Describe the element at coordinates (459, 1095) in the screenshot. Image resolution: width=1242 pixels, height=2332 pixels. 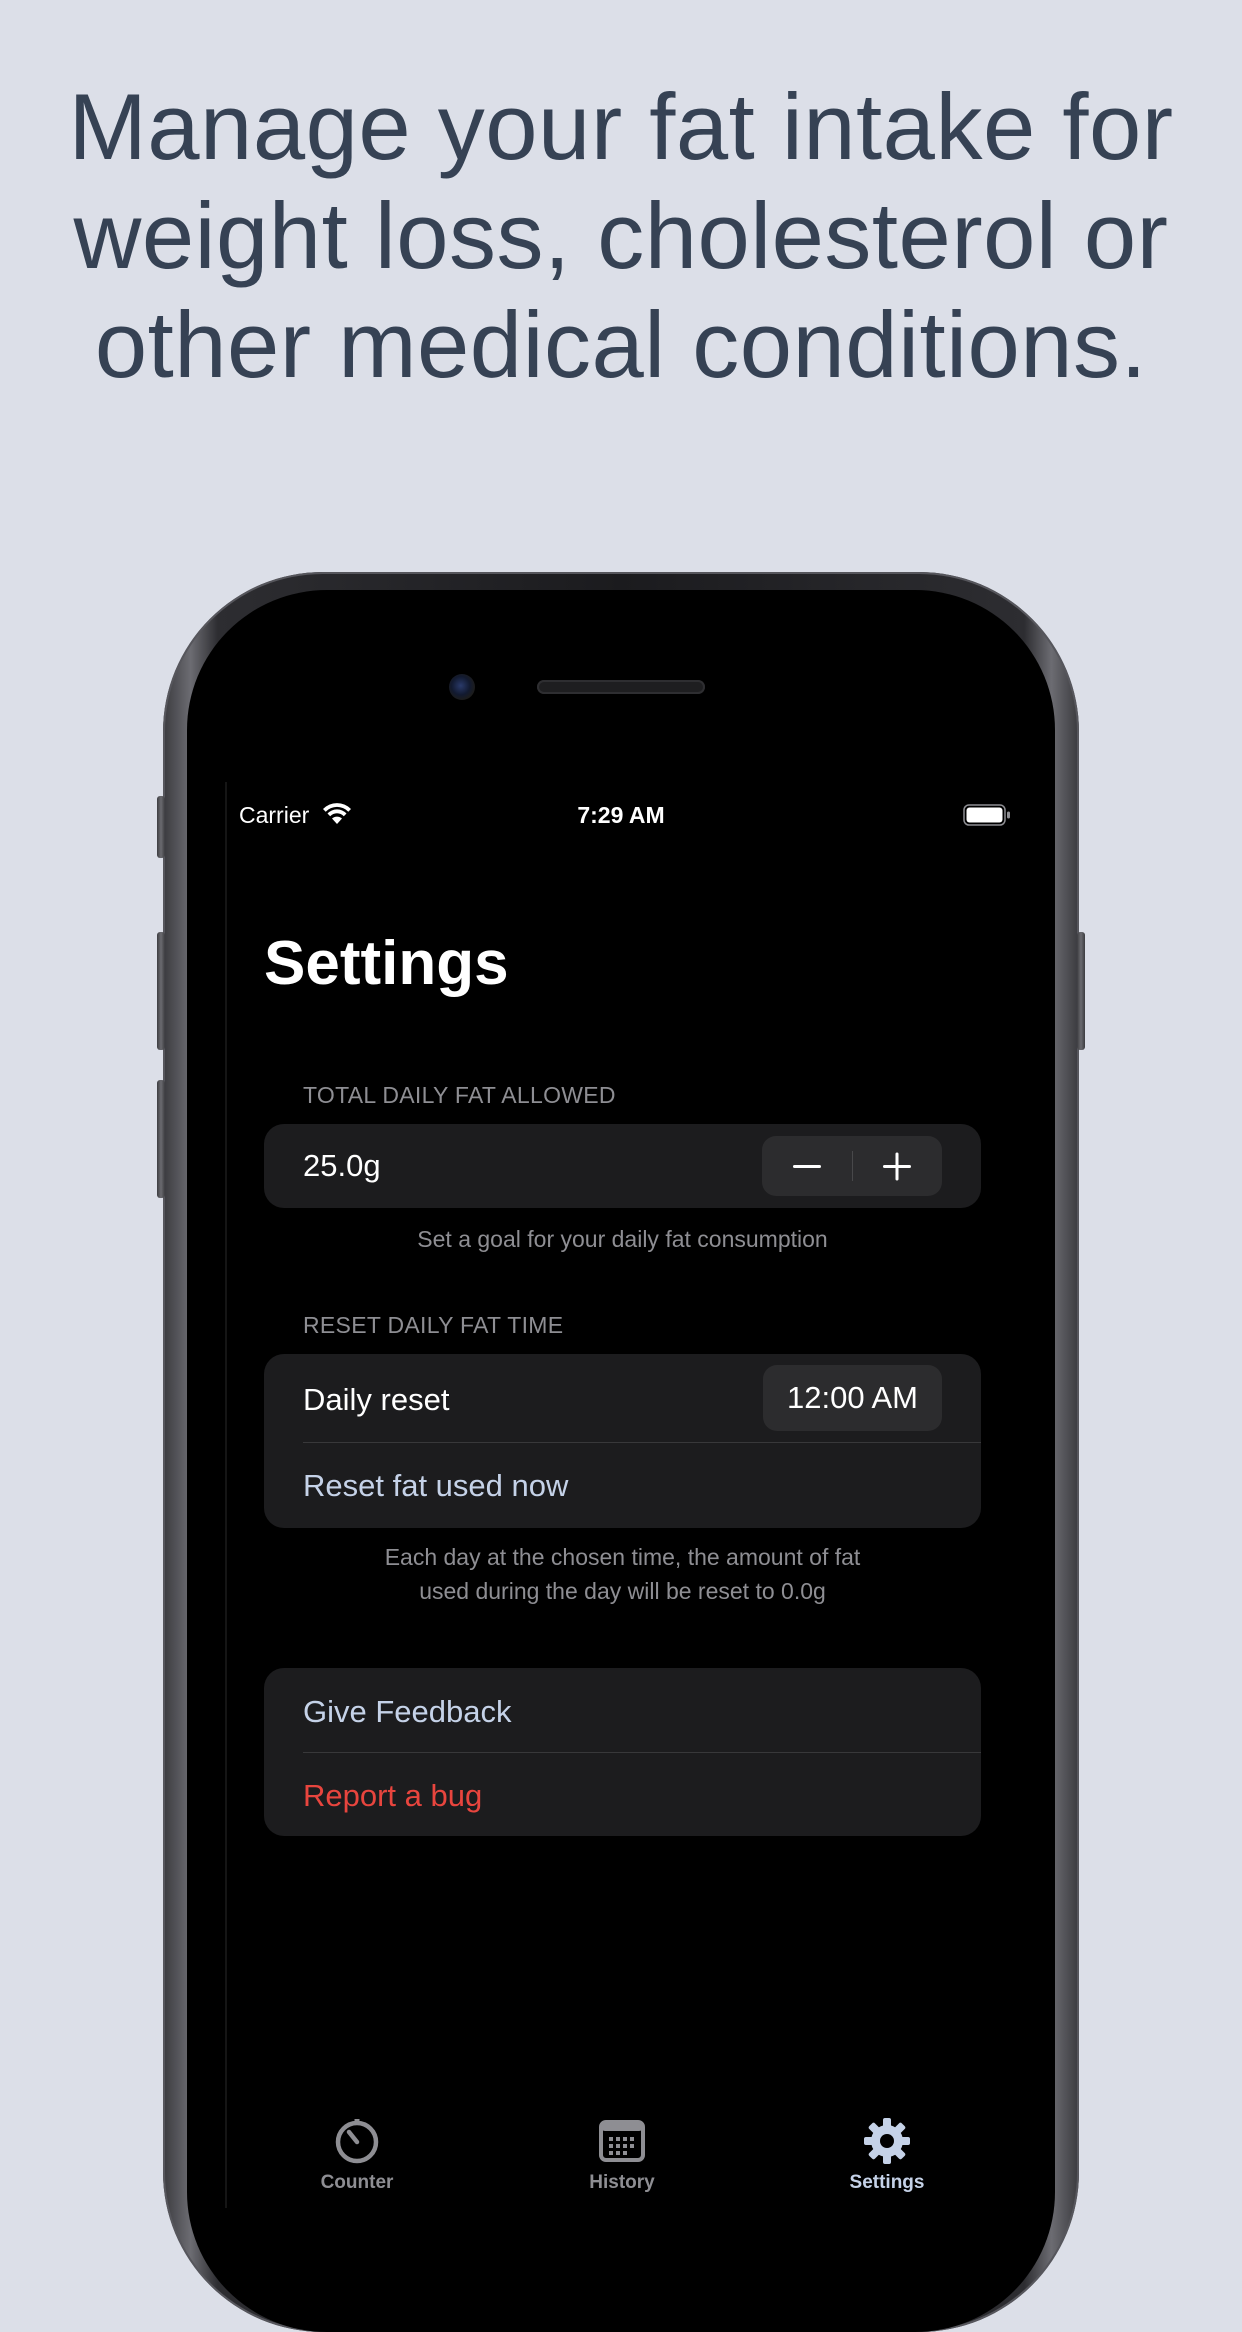
I see `fat-allowed-header: TOTAL DAILY FAT ALLOWED` at that location.